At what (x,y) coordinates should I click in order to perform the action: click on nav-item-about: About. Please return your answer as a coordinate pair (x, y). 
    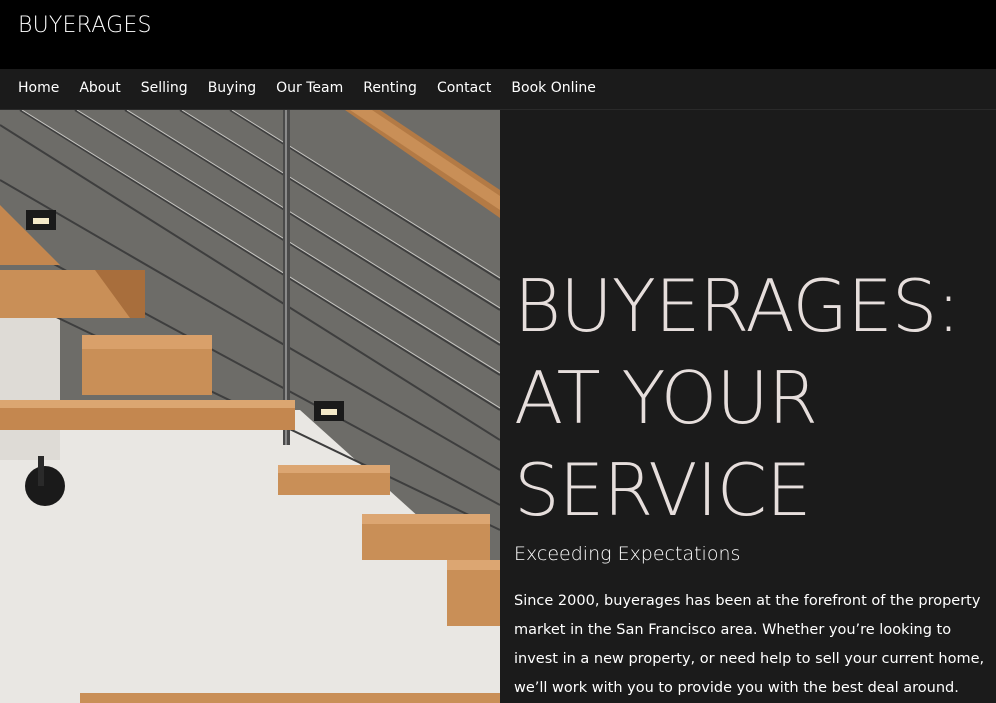
    Looking at the image, I should click on (99, 88).